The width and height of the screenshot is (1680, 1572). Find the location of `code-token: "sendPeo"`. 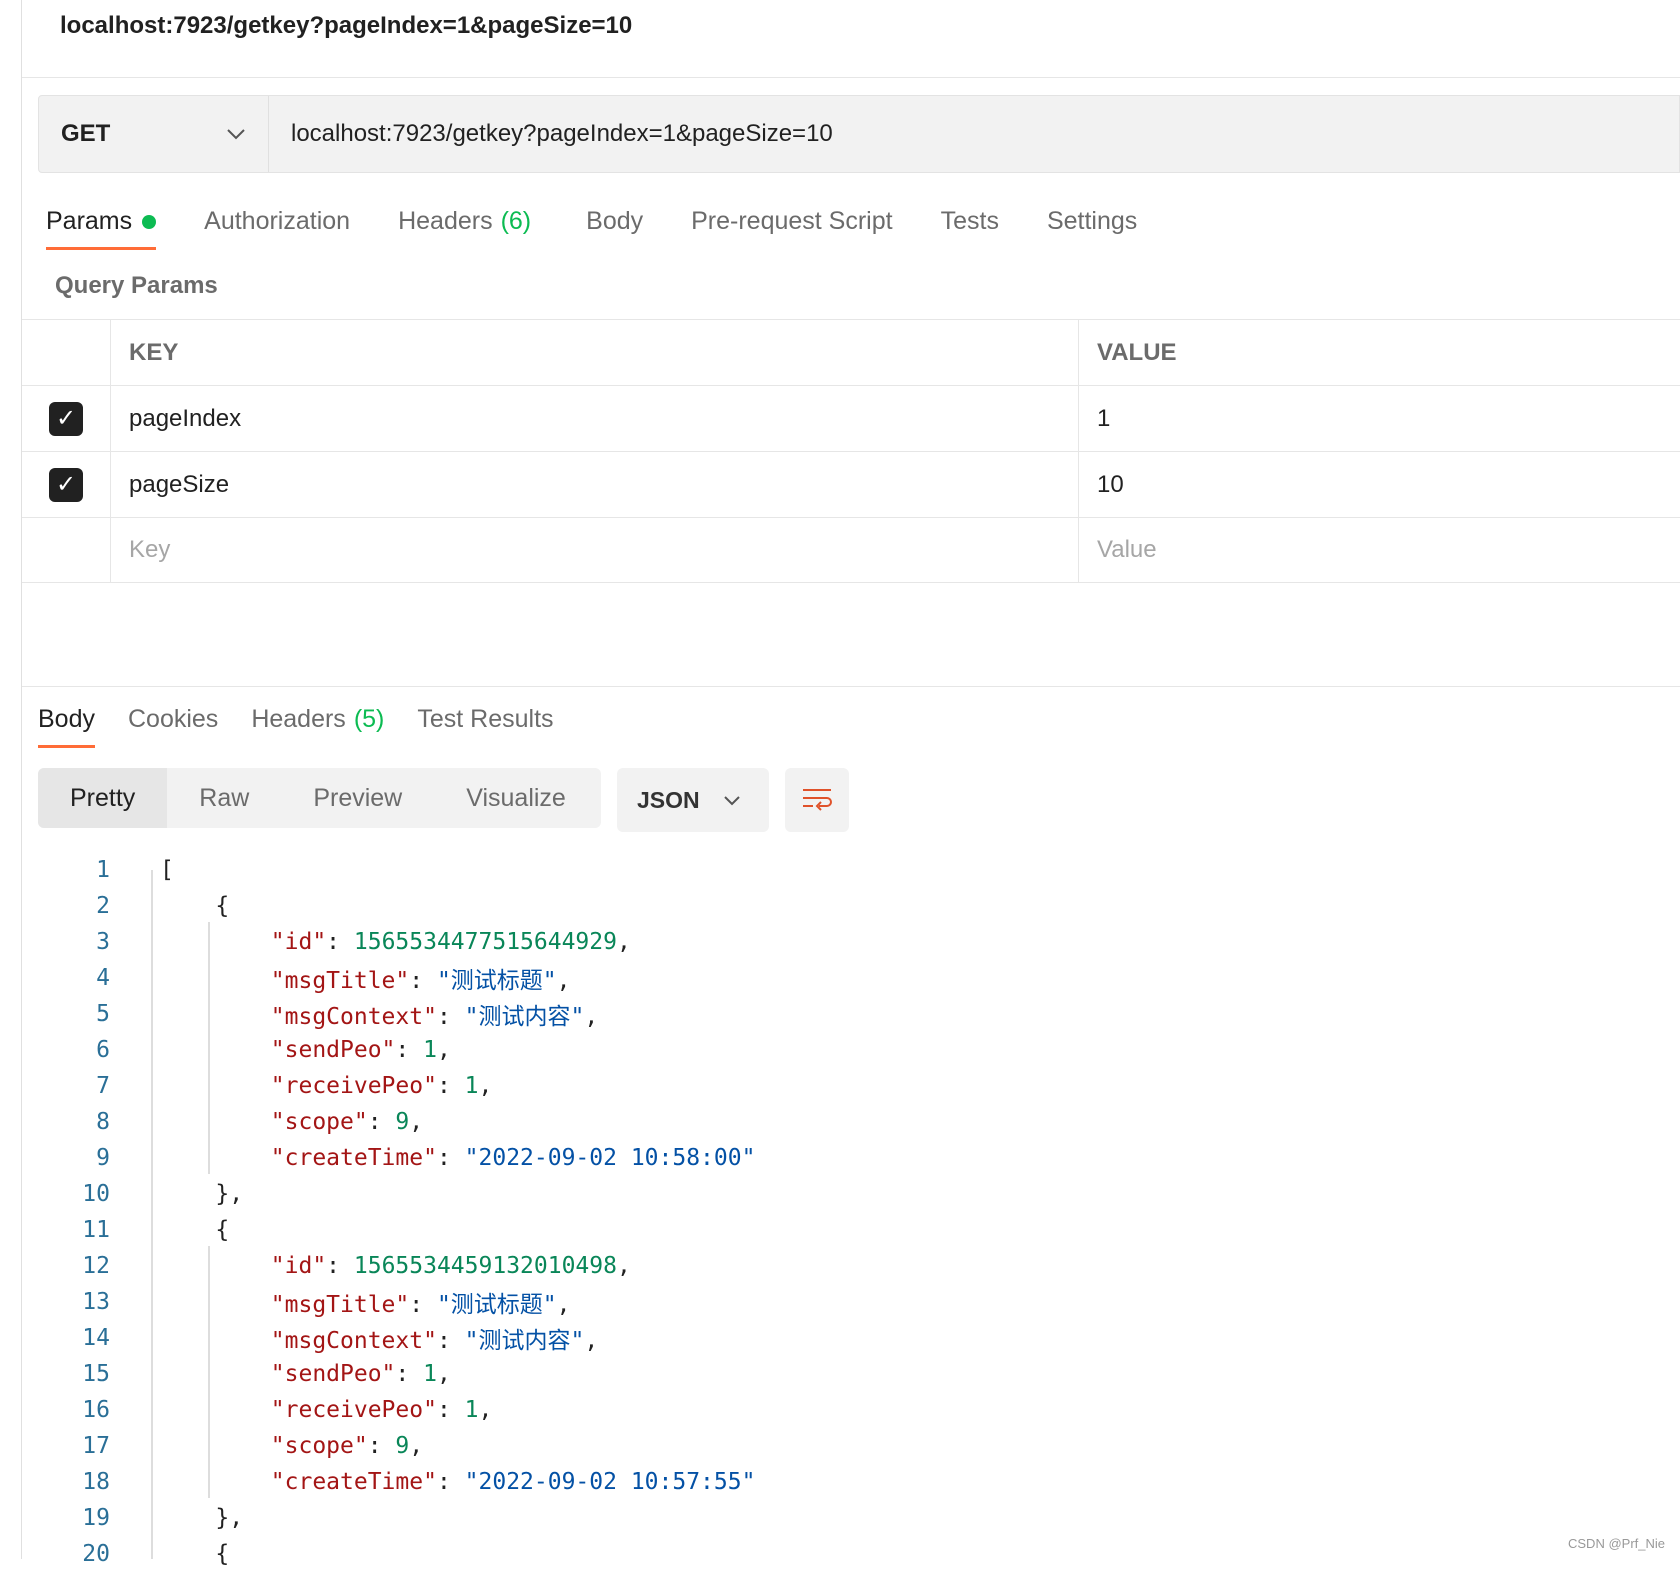

code-token: "sendPeo" is located at coordinates (278, 1050).